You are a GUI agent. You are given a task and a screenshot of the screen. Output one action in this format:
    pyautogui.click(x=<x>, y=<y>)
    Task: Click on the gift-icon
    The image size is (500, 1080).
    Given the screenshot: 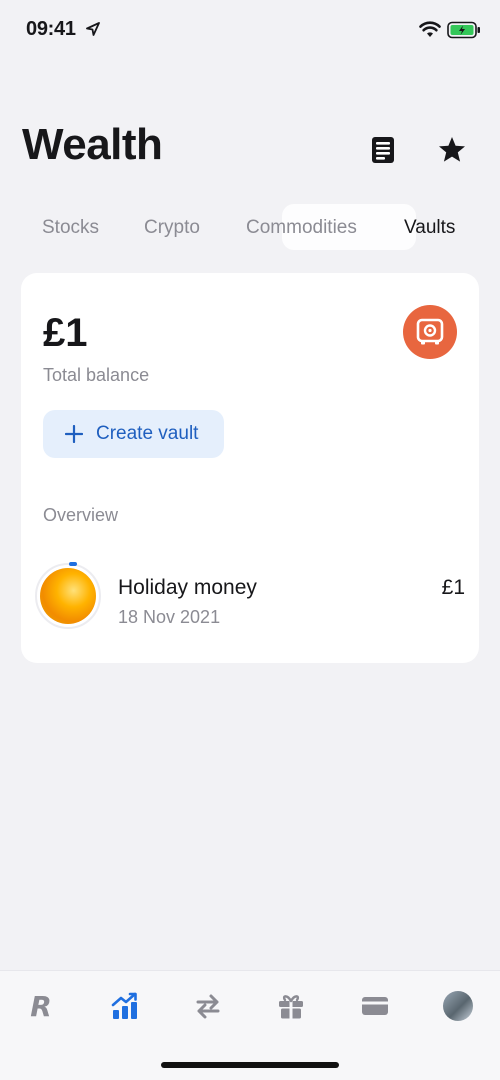 What is the action you would take?
    pyautogui.click(x=291, y=1007)
    